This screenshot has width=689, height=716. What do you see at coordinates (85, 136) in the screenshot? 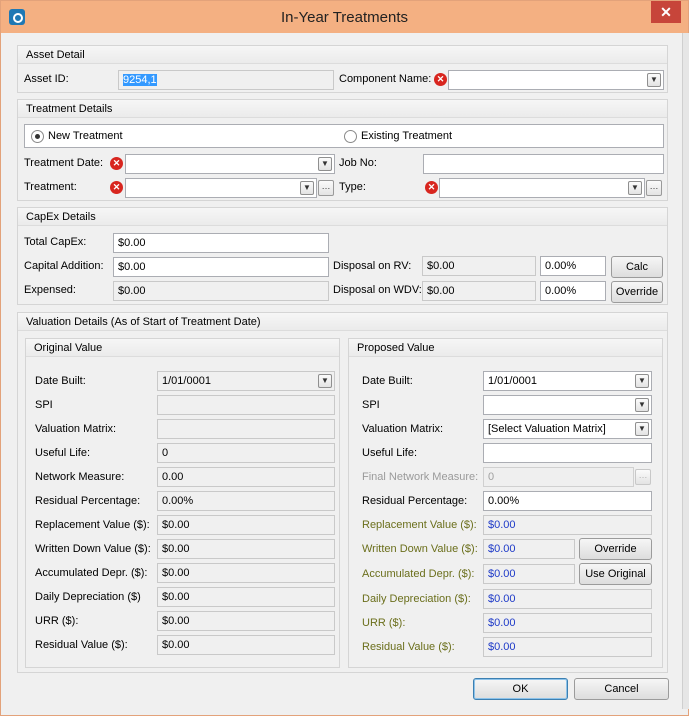
I see `new-treatment-label: New Treatment` at bounding box center [85, 136].